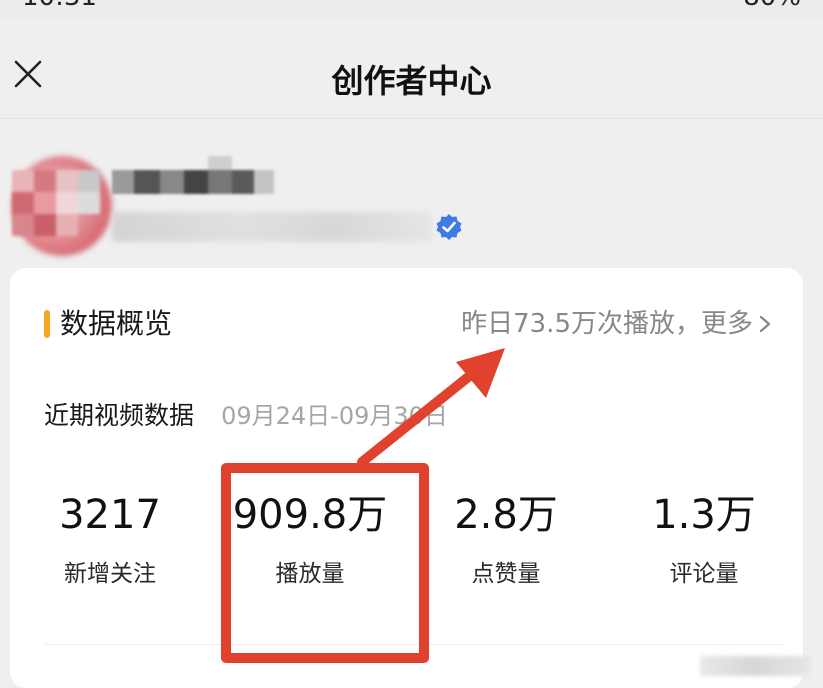 This screenshot has width=823, height=688. Describe the element at coordinates (755, 666) in the screenshot. I see `bottom-blur` at that location.